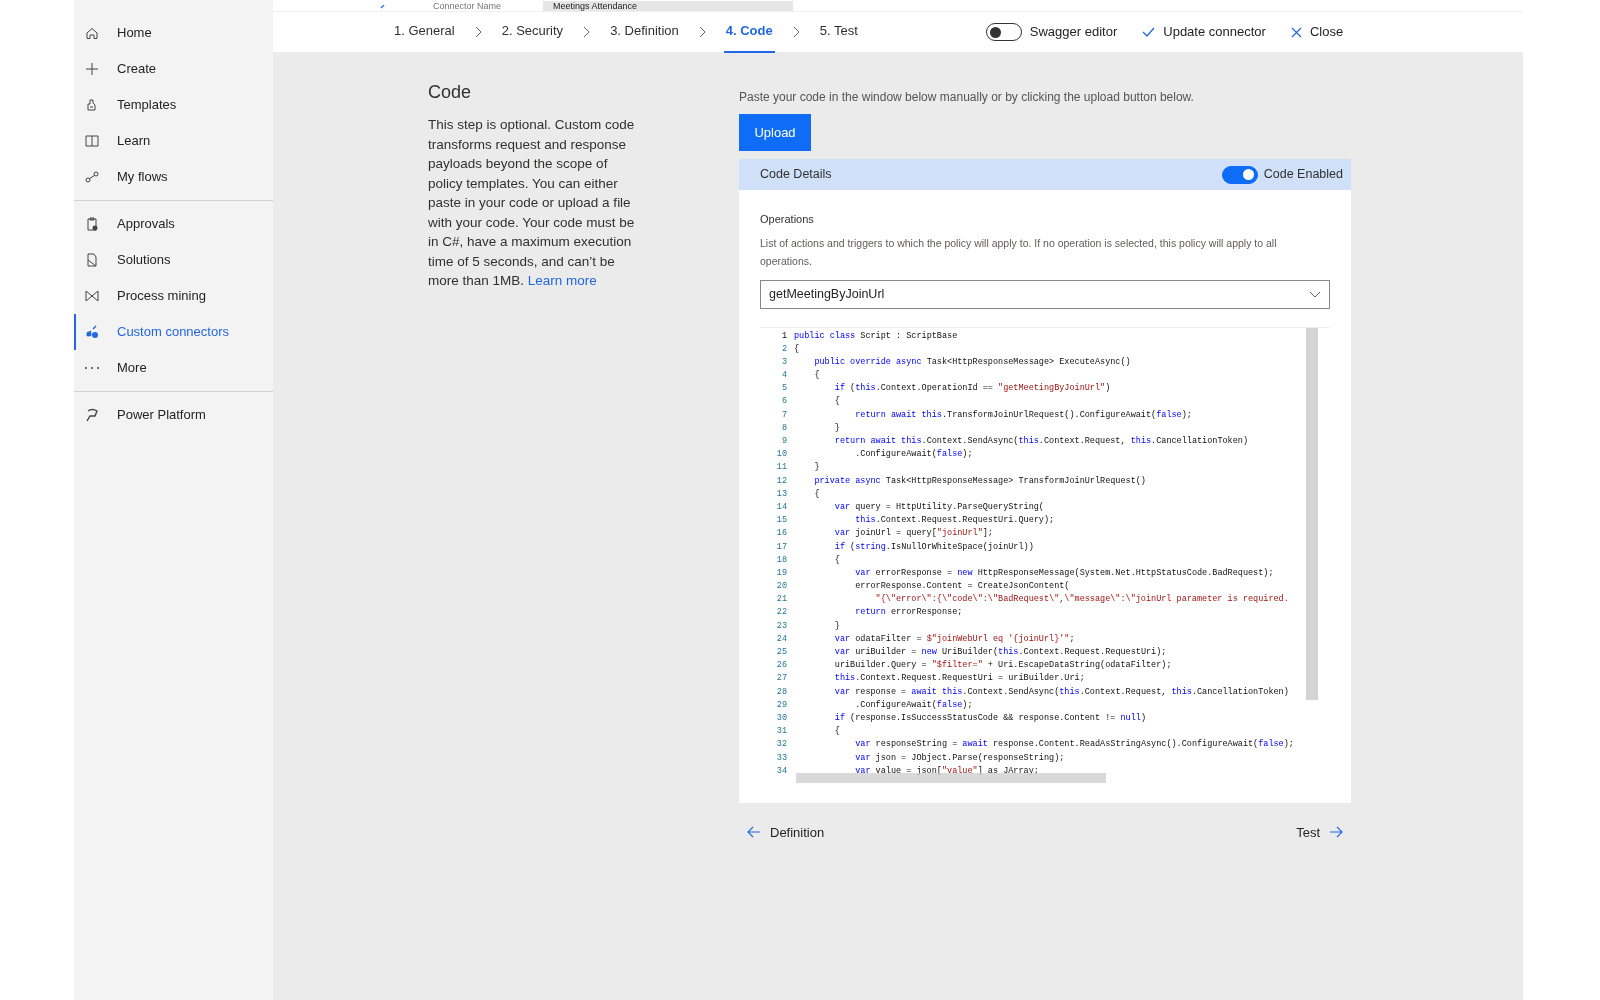 The height and width of the screenshot is (1000, 1600). Describe the element at coordinates (173, 69) in the screenshot. I see `nav-item: Create` at that location.